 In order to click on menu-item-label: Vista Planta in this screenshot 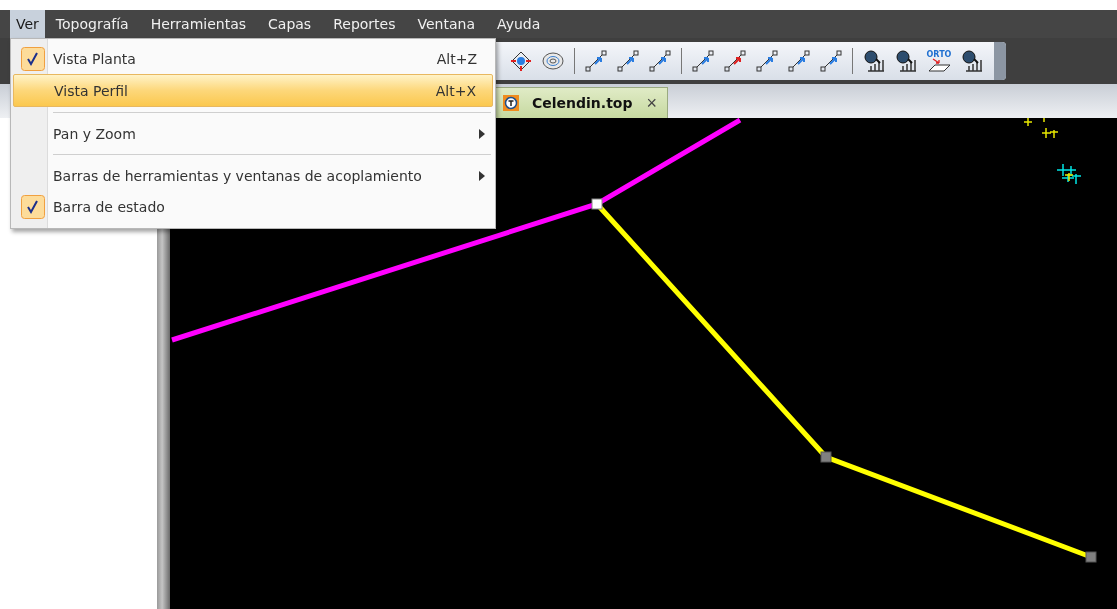, I will do `click(95, 58)`.